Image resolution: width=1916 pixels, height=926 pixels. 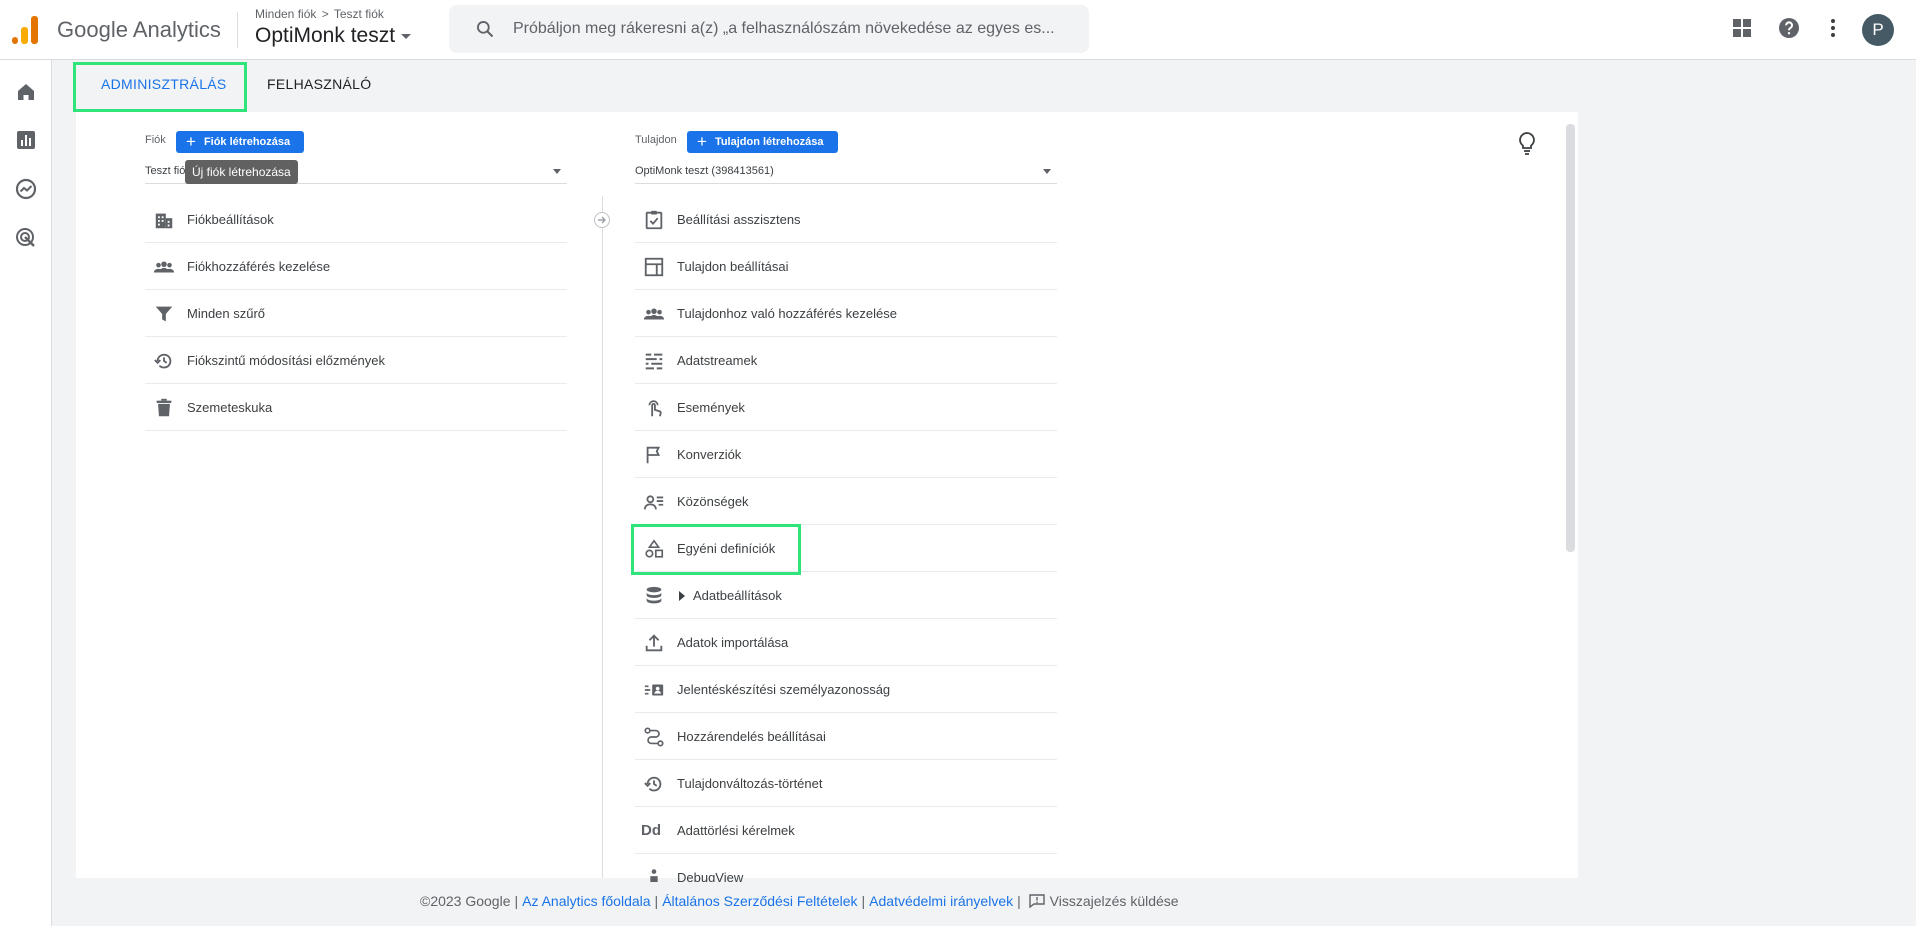 I want to click on list-item: Fiókhozzáférés kezelése, so click(x=356, y=266).